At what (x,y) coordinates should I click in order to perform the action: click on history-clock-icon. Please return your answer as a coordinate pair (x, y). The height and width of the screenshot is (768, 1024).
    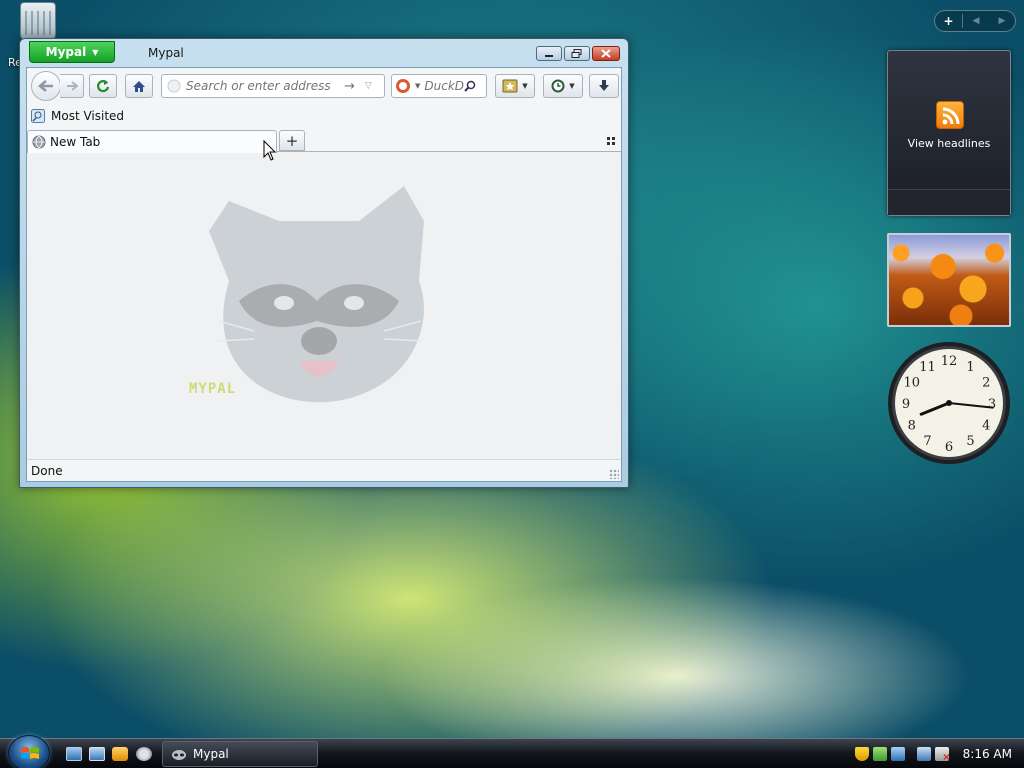
    Looking at the image, I should click on (558, 86).